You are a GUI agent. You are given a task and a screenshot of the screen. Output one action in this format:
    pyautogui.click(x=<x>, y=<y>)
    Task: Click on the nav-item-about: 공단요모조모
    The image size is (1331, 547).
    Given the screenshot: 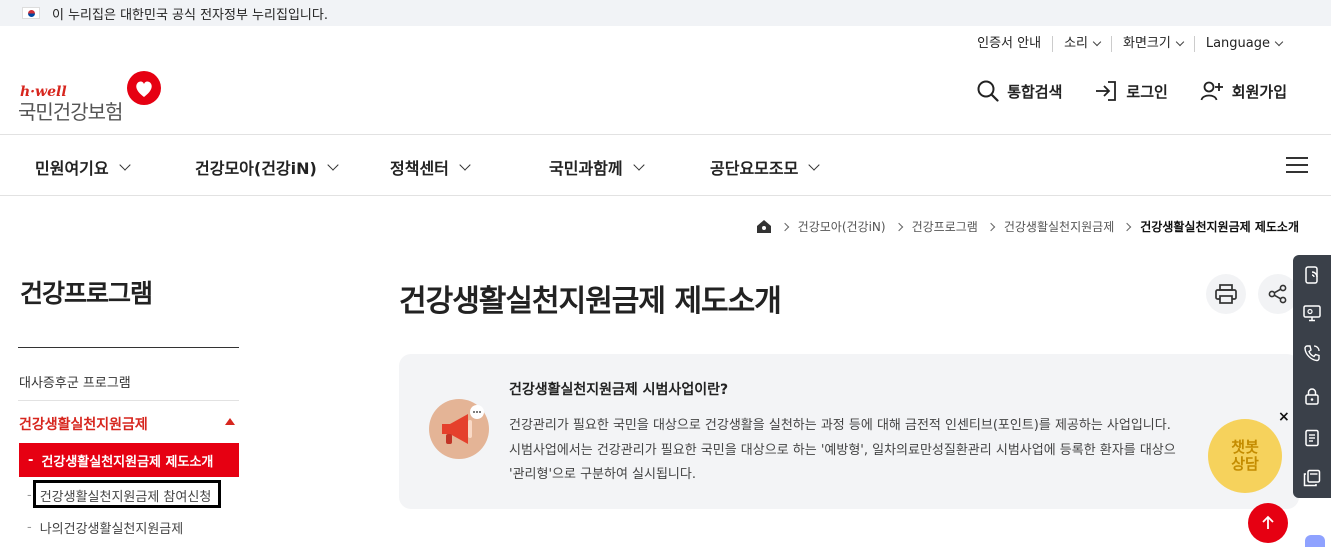 What is the action you would take?
    pyautogui.click(x=765, y=167)
    